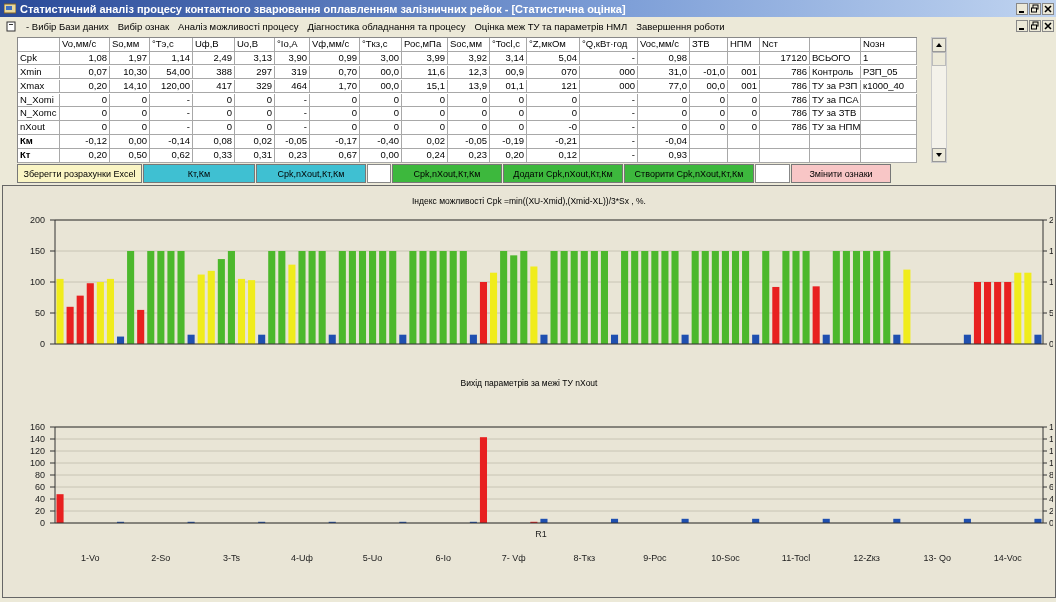 The image size is (1056, 602). I want to click on row-header: nXout, so click(39, 128).